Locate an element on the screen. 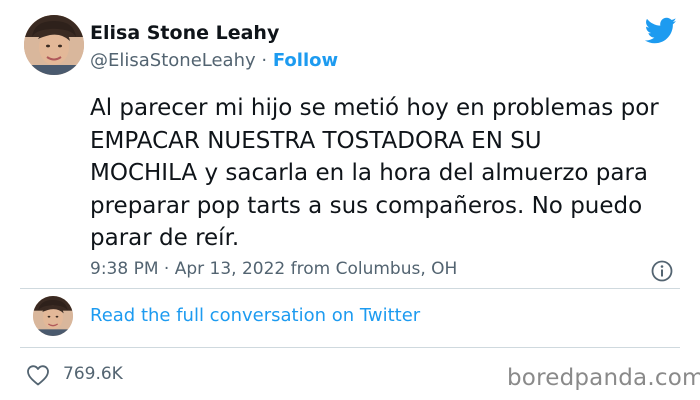 The height and width of the screenshot is (400, 700). avatar-small is located at coordinates (53, 316).